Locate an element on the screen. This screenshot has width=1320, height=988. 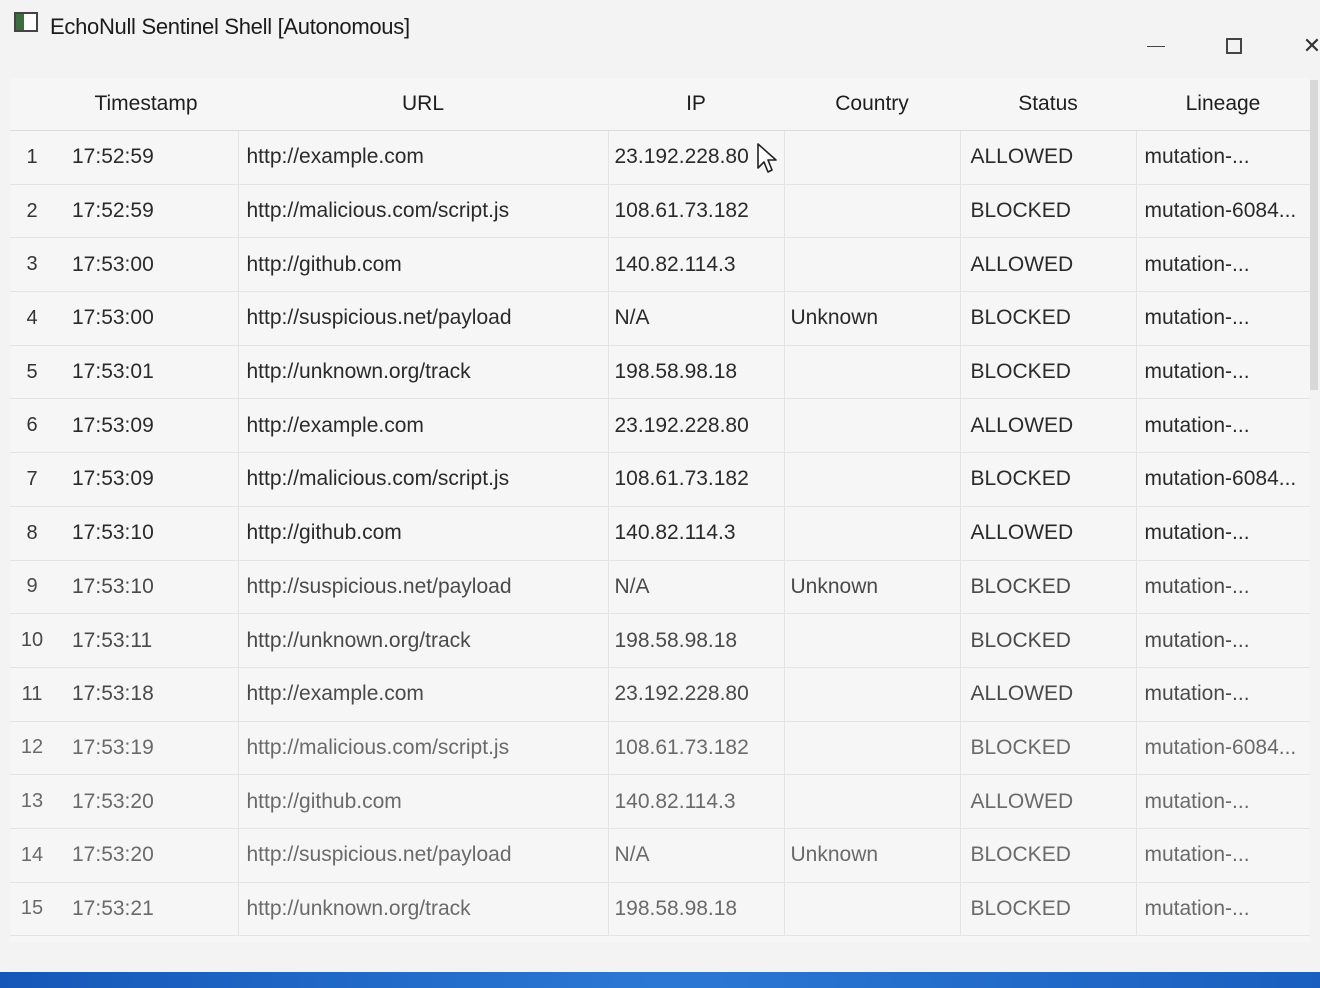
column-header-country: Country is located at coordinates (872, 104).